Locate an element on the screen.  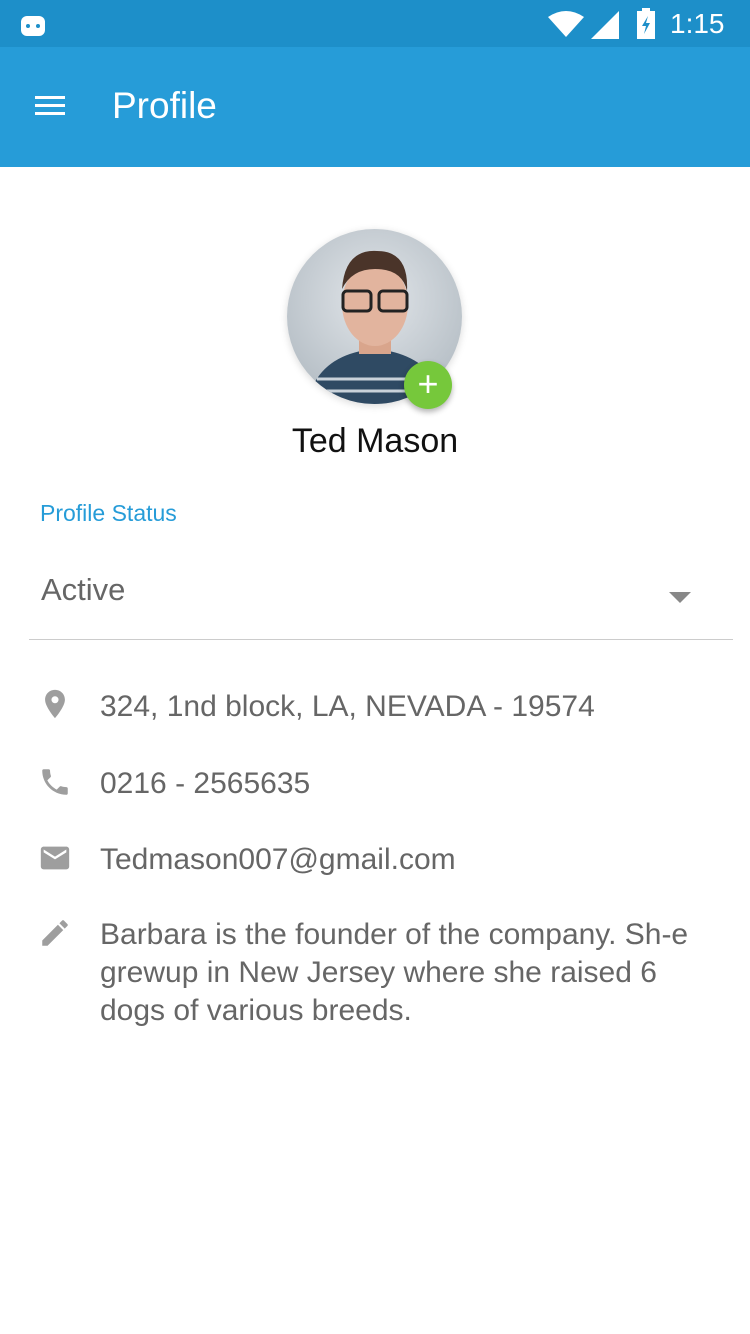
pencil-icon is located at coordinates (55, 933).